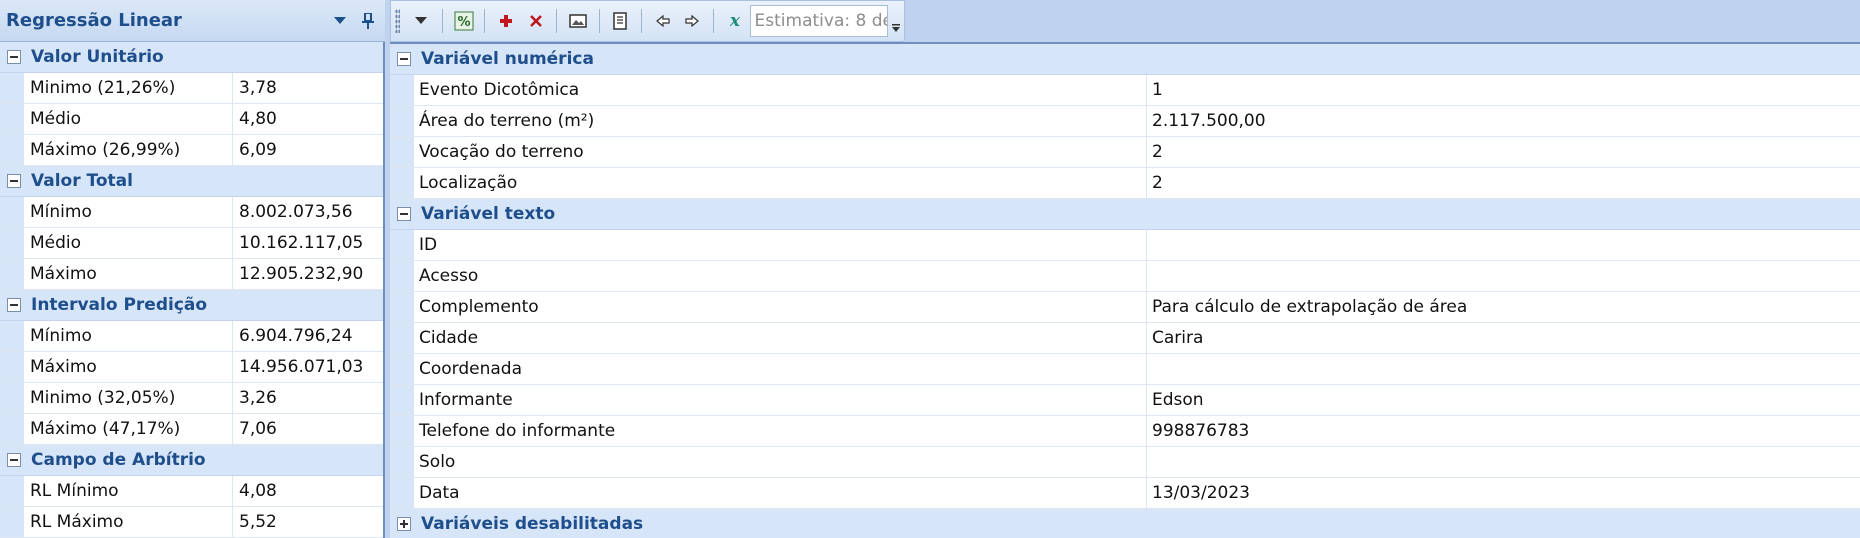 The image size is (1860, 538). Describe the element at coordinates (308, 274) in the screenshot. I see `property-value: 12.905.232,90` at that location.